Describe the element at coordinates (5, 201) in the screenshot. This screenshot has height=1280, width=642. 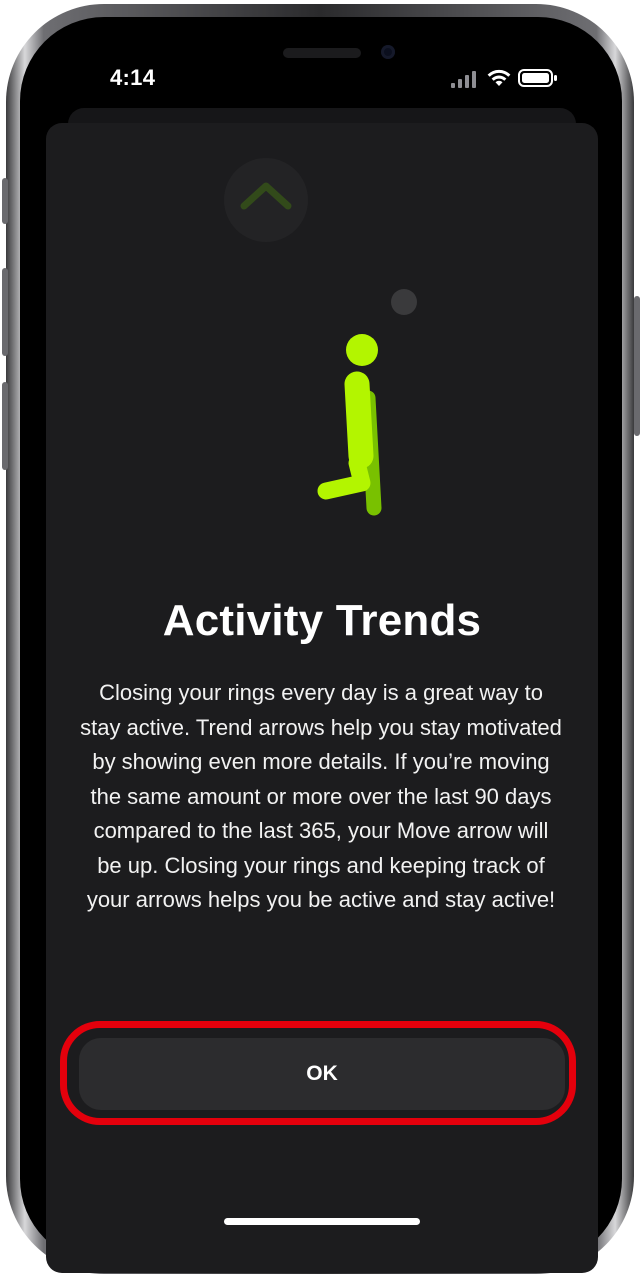
I see `silent-switch` at that location.